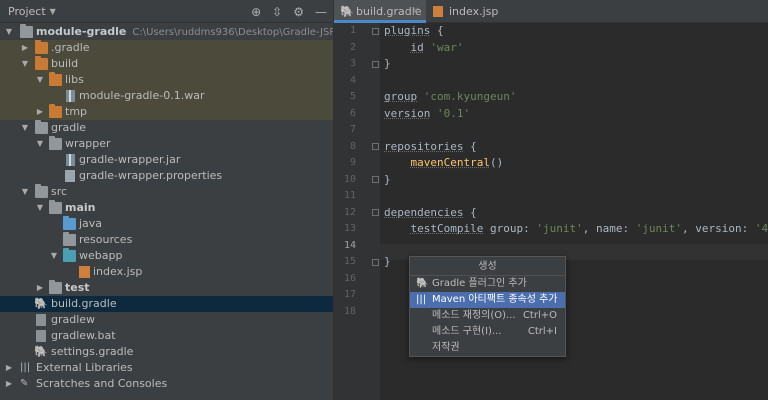 The height and width of the screenshot is (400, 768). What do you see at coordinates (32, 11) in the screenshot?
I see `project-view-selector: Project ▼` at bounding box center [32, 11].